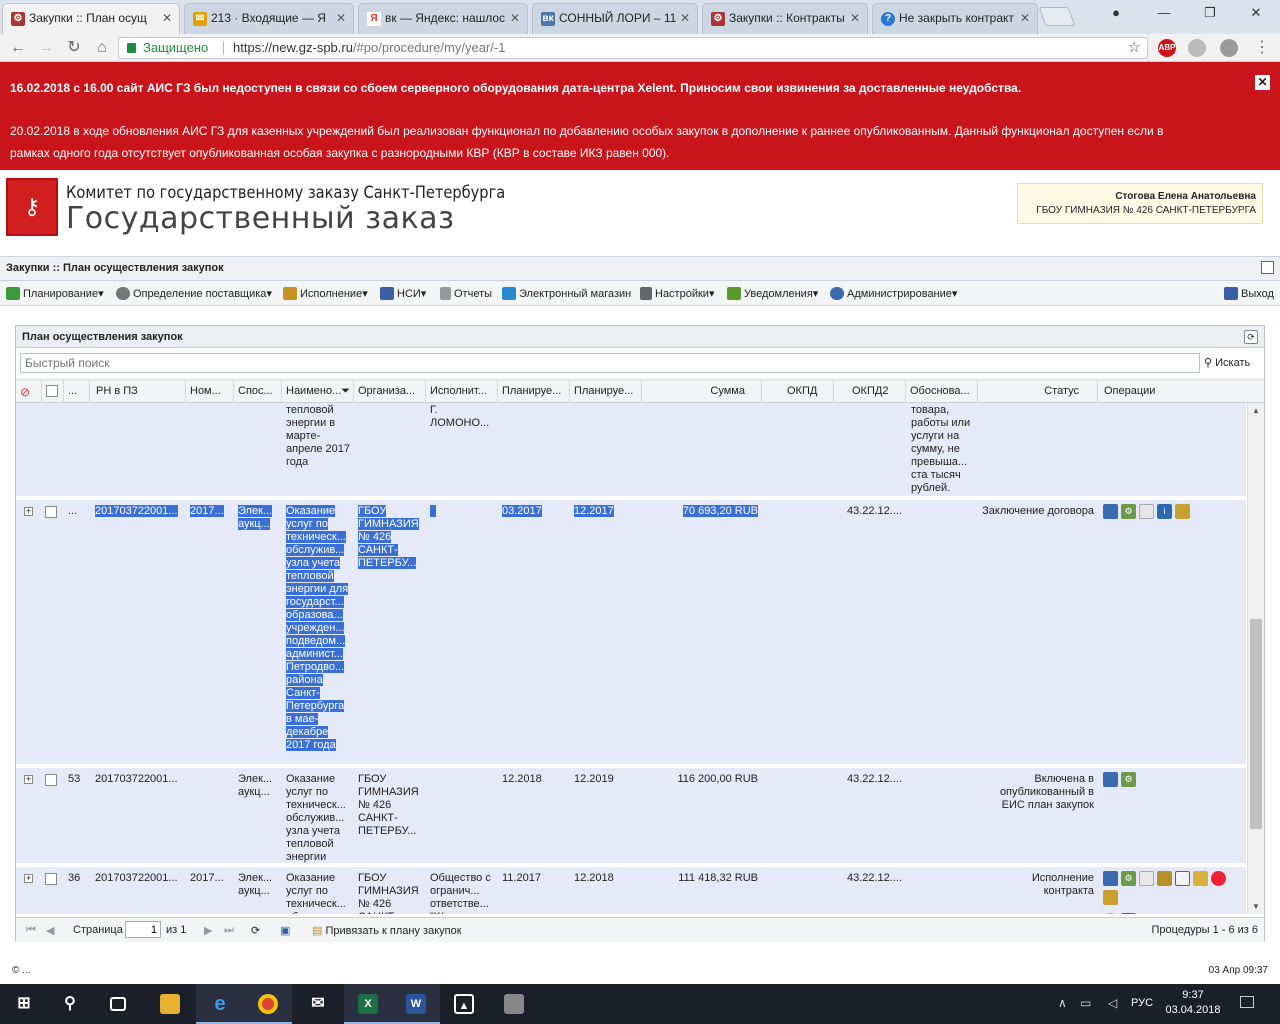  Describe the element at coordinates (1128, 913) in the screenshot. I see `stats-icon` at that location.